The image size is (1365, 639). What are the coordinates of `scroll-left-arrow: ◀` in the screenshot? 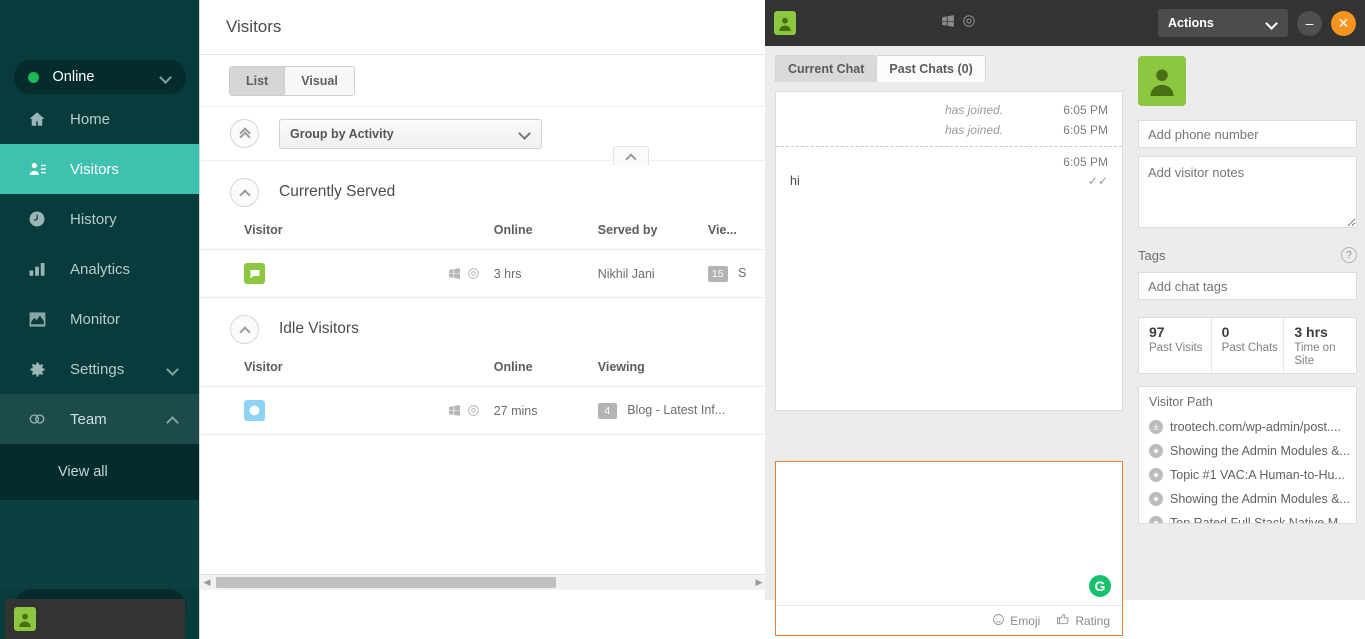 It's located at (207, 582).